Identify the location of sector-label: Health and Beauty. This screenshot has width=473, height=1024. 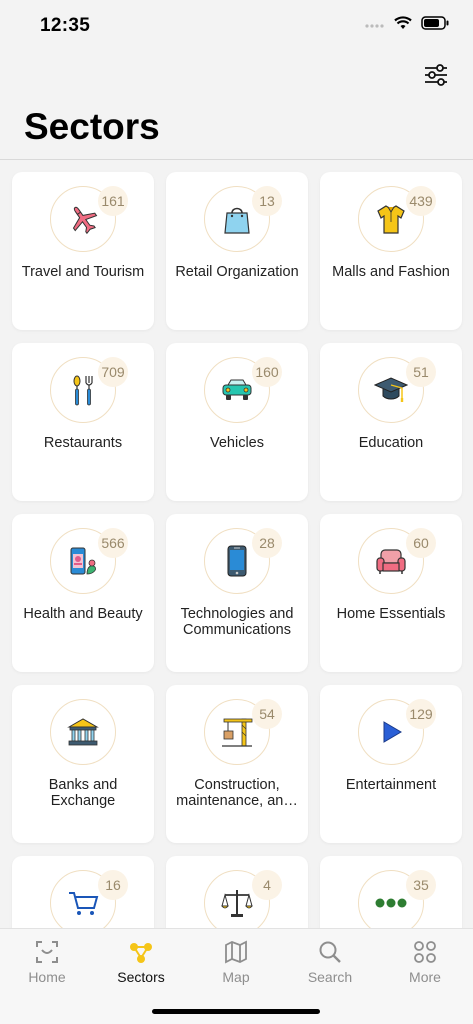
(83, 614).